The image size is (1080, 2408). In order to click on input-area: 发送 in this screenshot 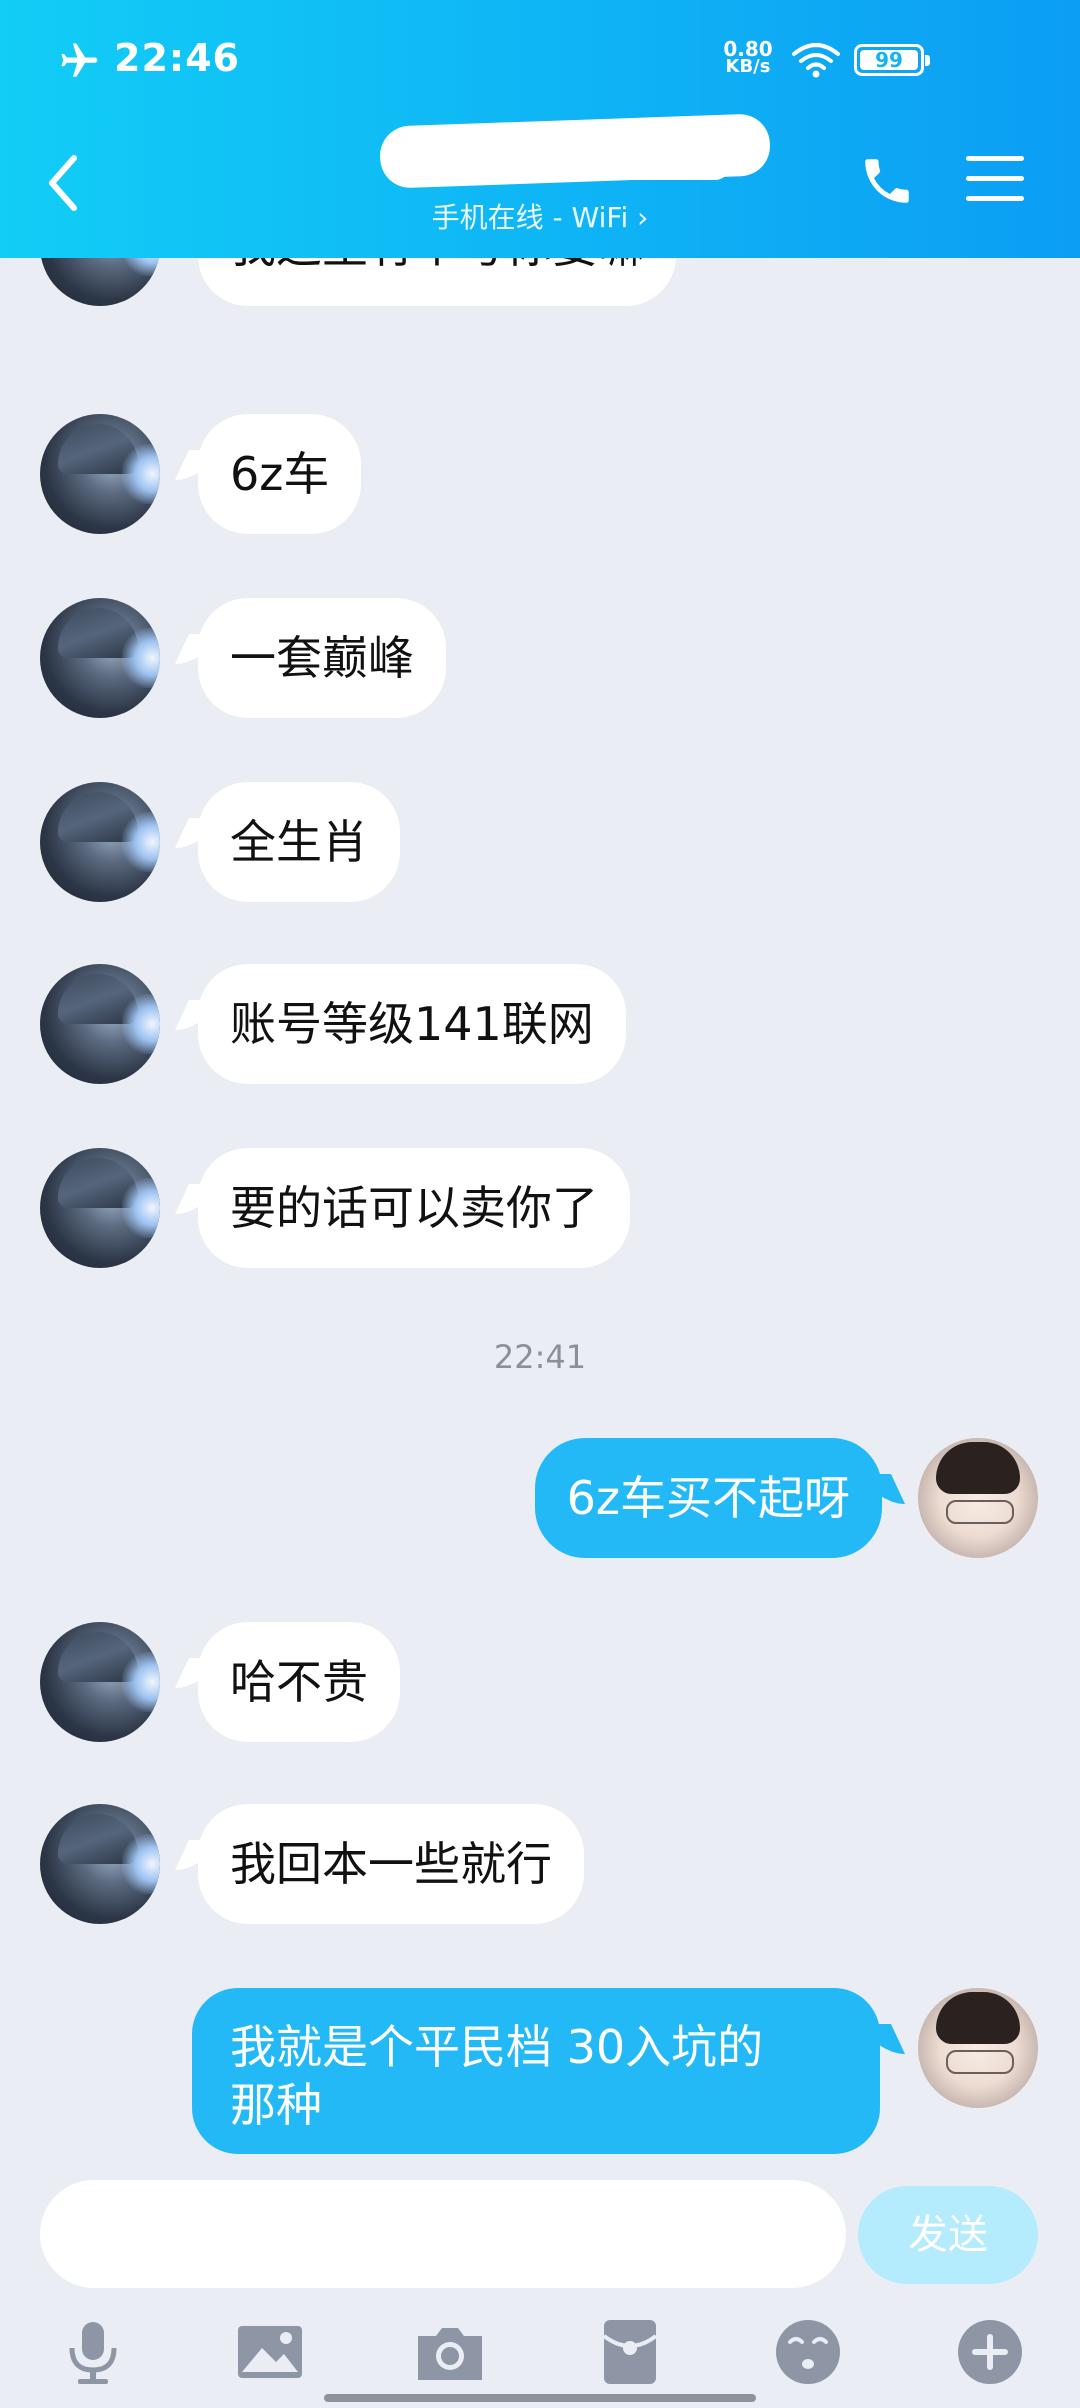, I will do `click(540, 2282)`.